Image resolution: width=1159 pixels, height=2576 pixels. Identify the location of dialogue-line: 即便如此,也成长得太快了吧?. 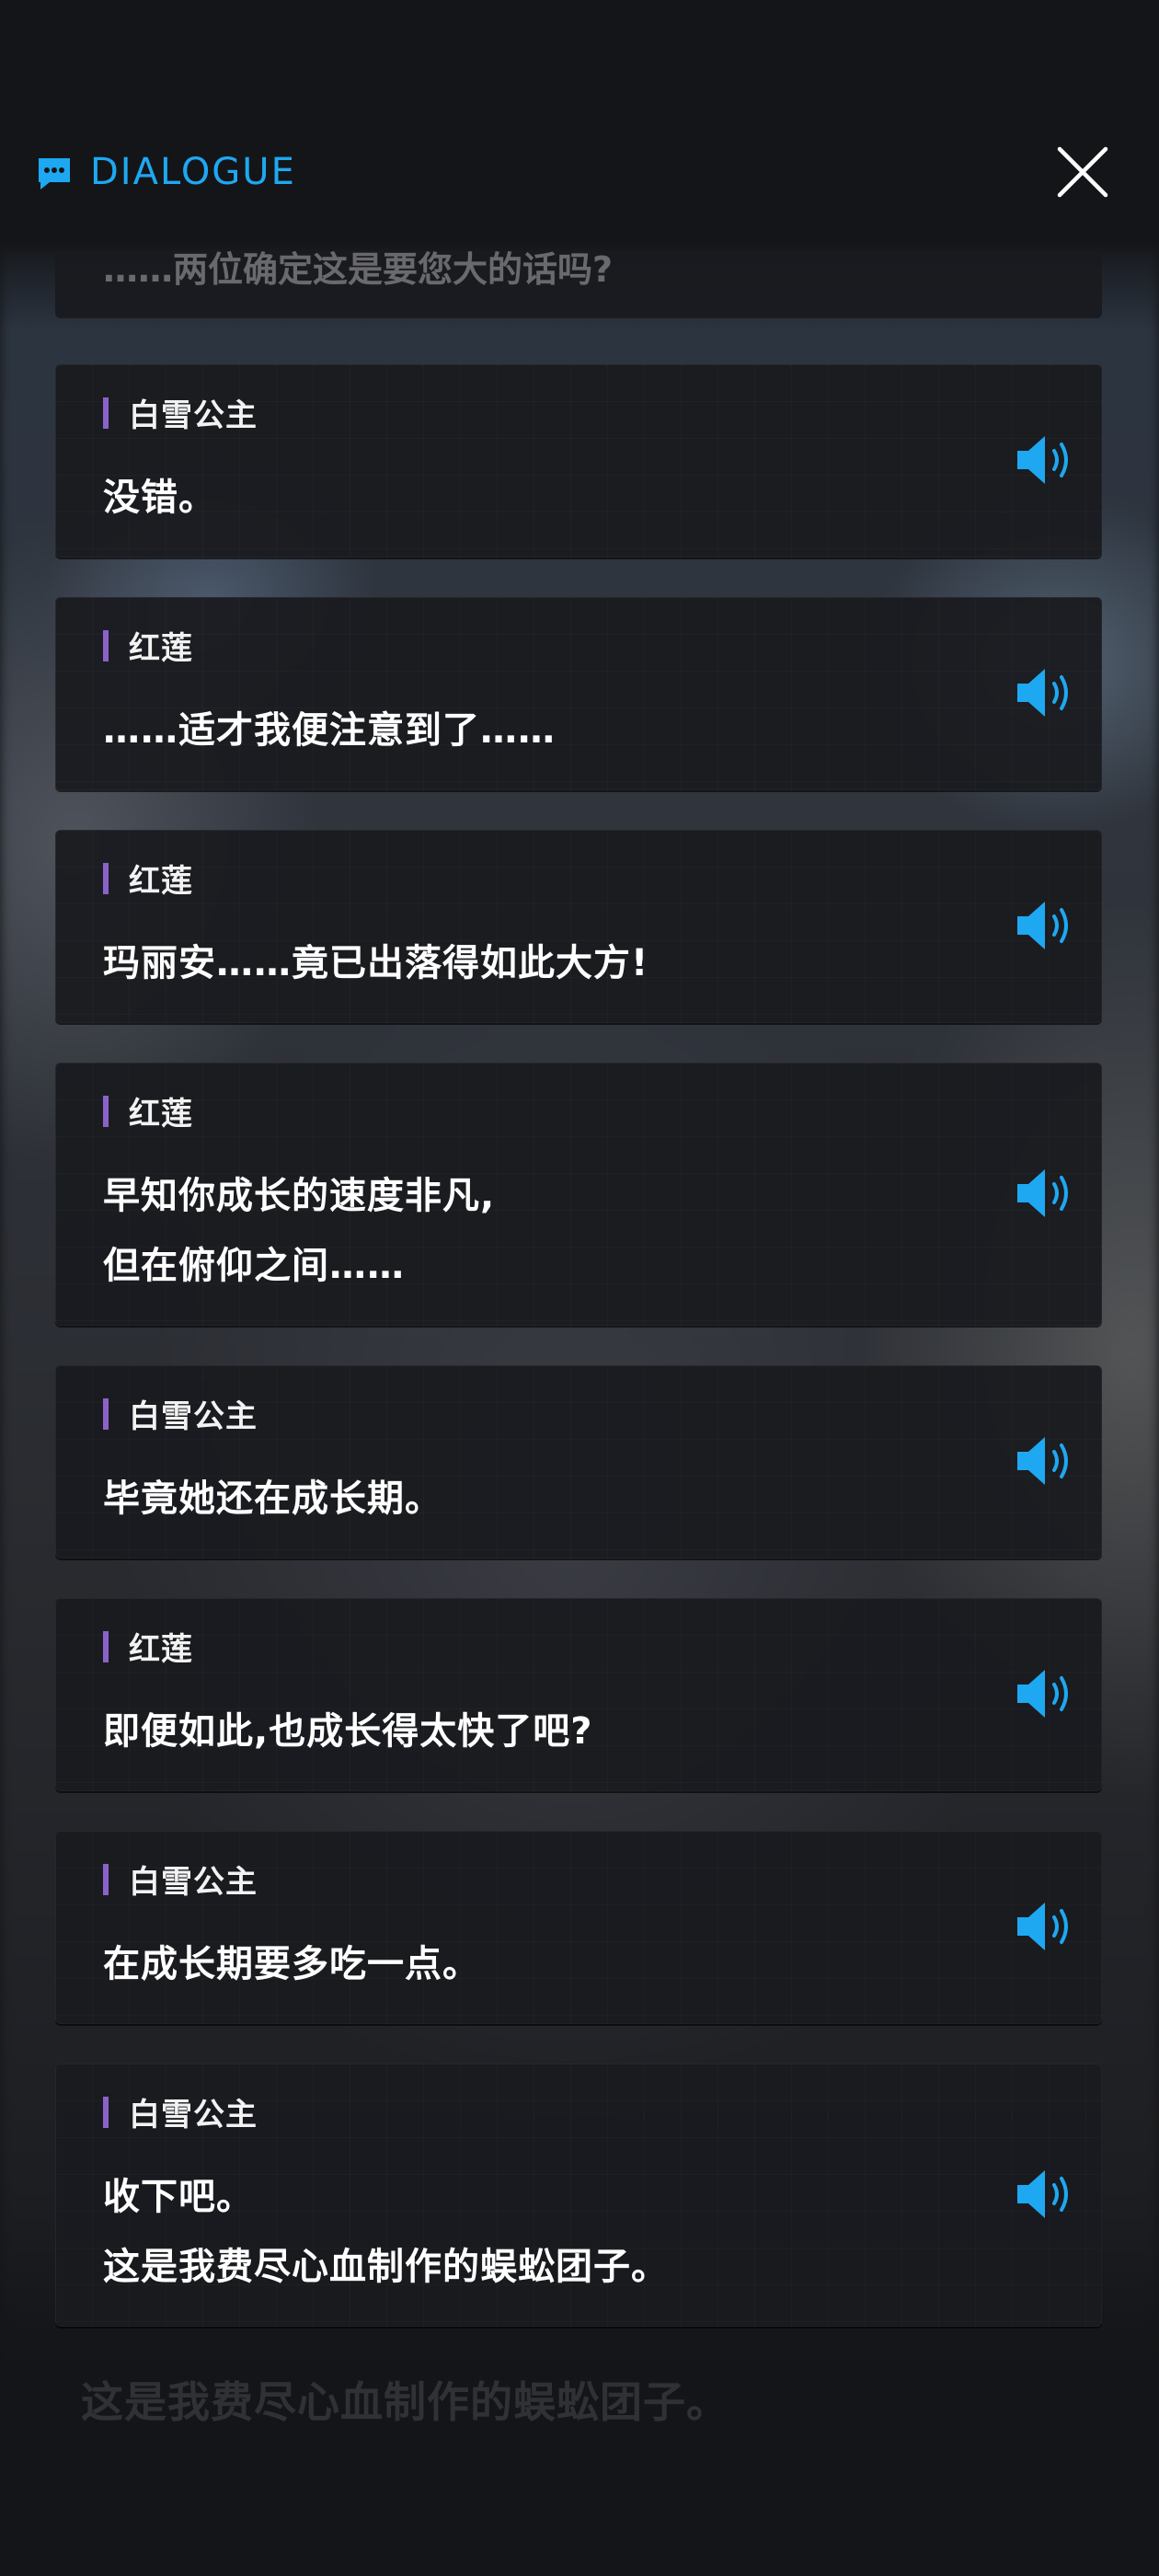
(348, 1731).